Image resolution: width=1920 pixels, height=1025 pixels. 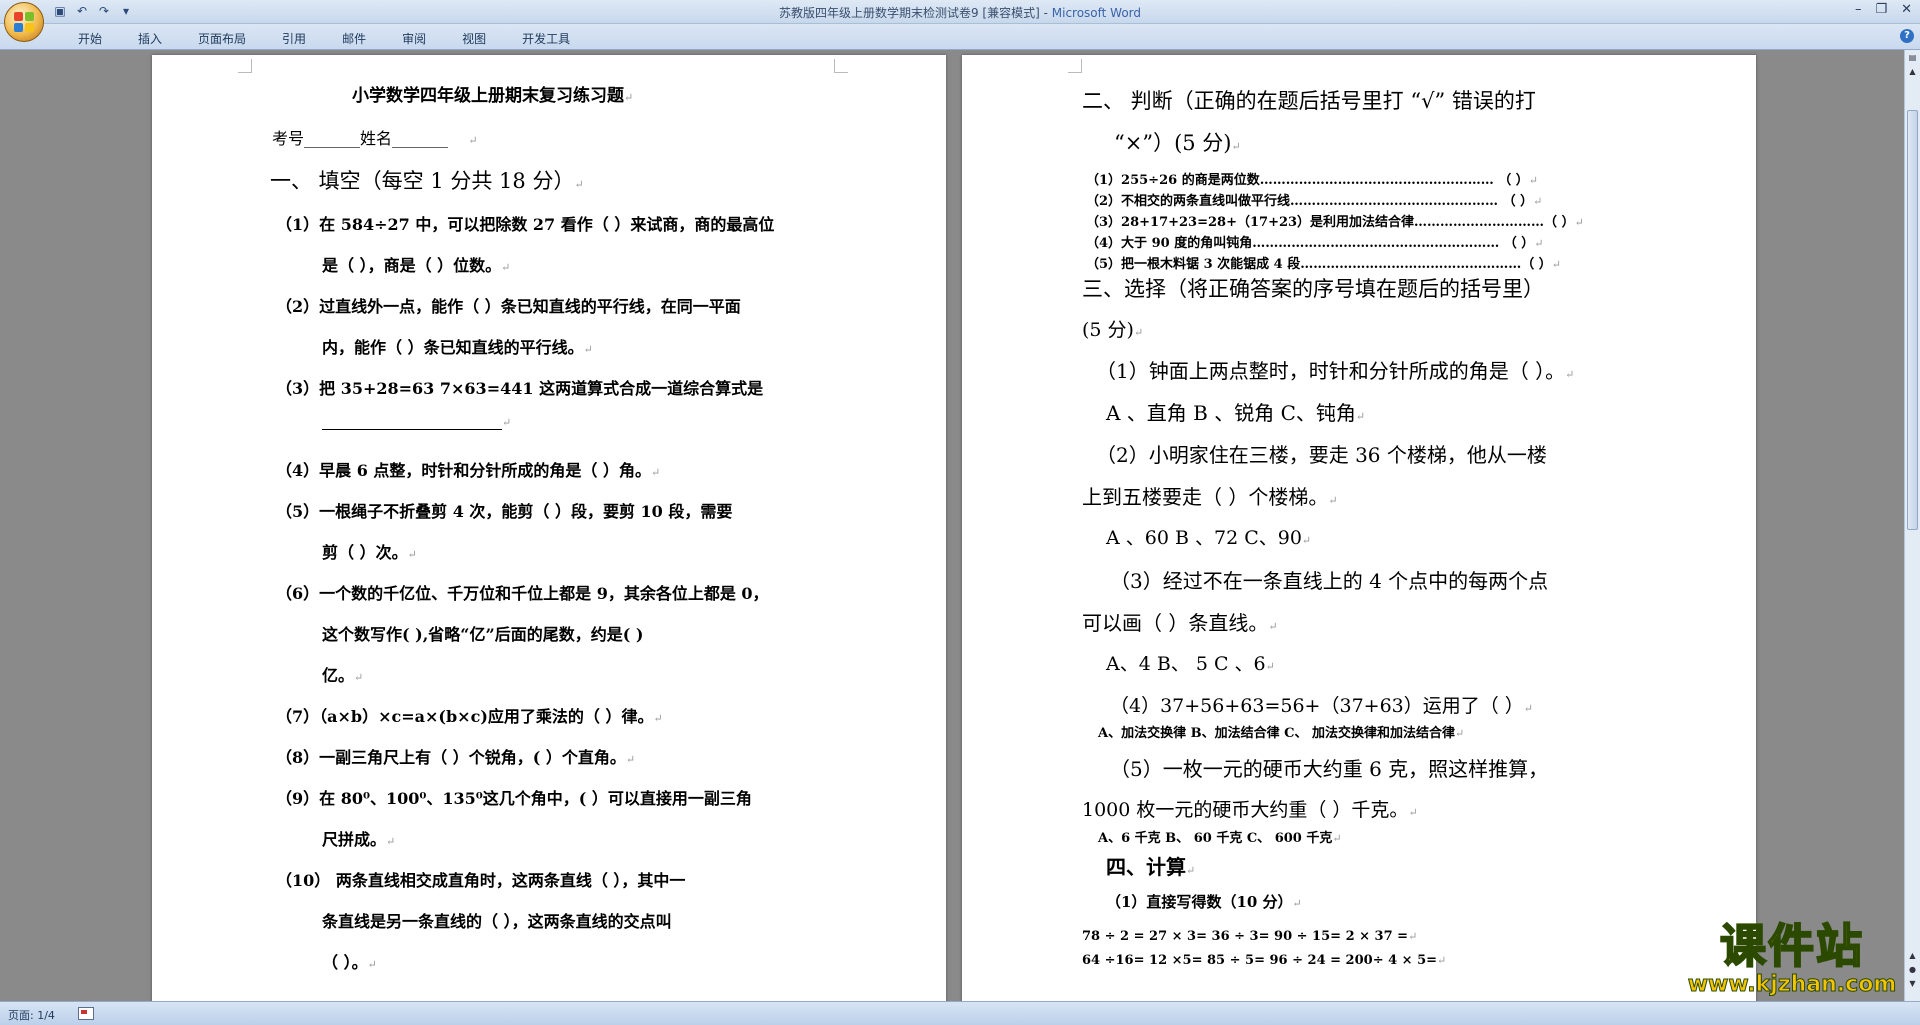 I want to click on choice-3-line-1: （3）经过不在一条直线上的 4 个点中的每两个点, so click(x=1329, y=581).